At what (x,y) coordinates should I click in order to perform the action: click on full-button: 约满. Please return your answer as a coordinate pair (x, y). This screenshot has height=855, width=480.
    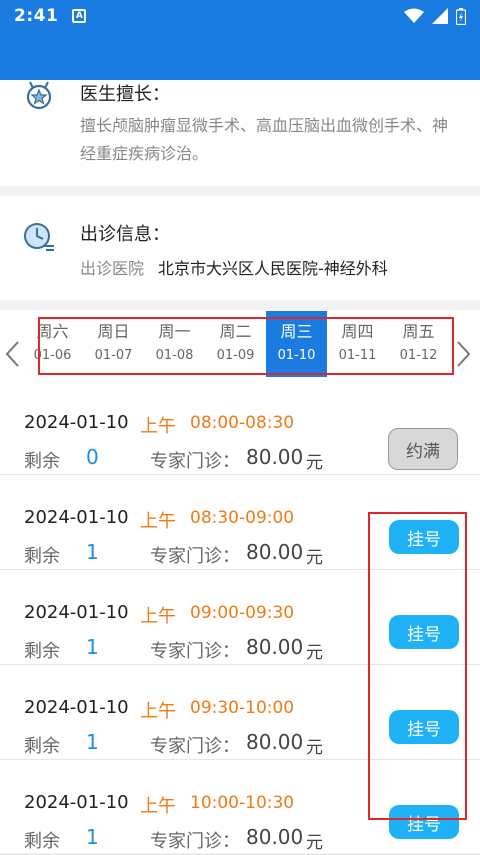
    Looking at the image, I should click on (423, 449).